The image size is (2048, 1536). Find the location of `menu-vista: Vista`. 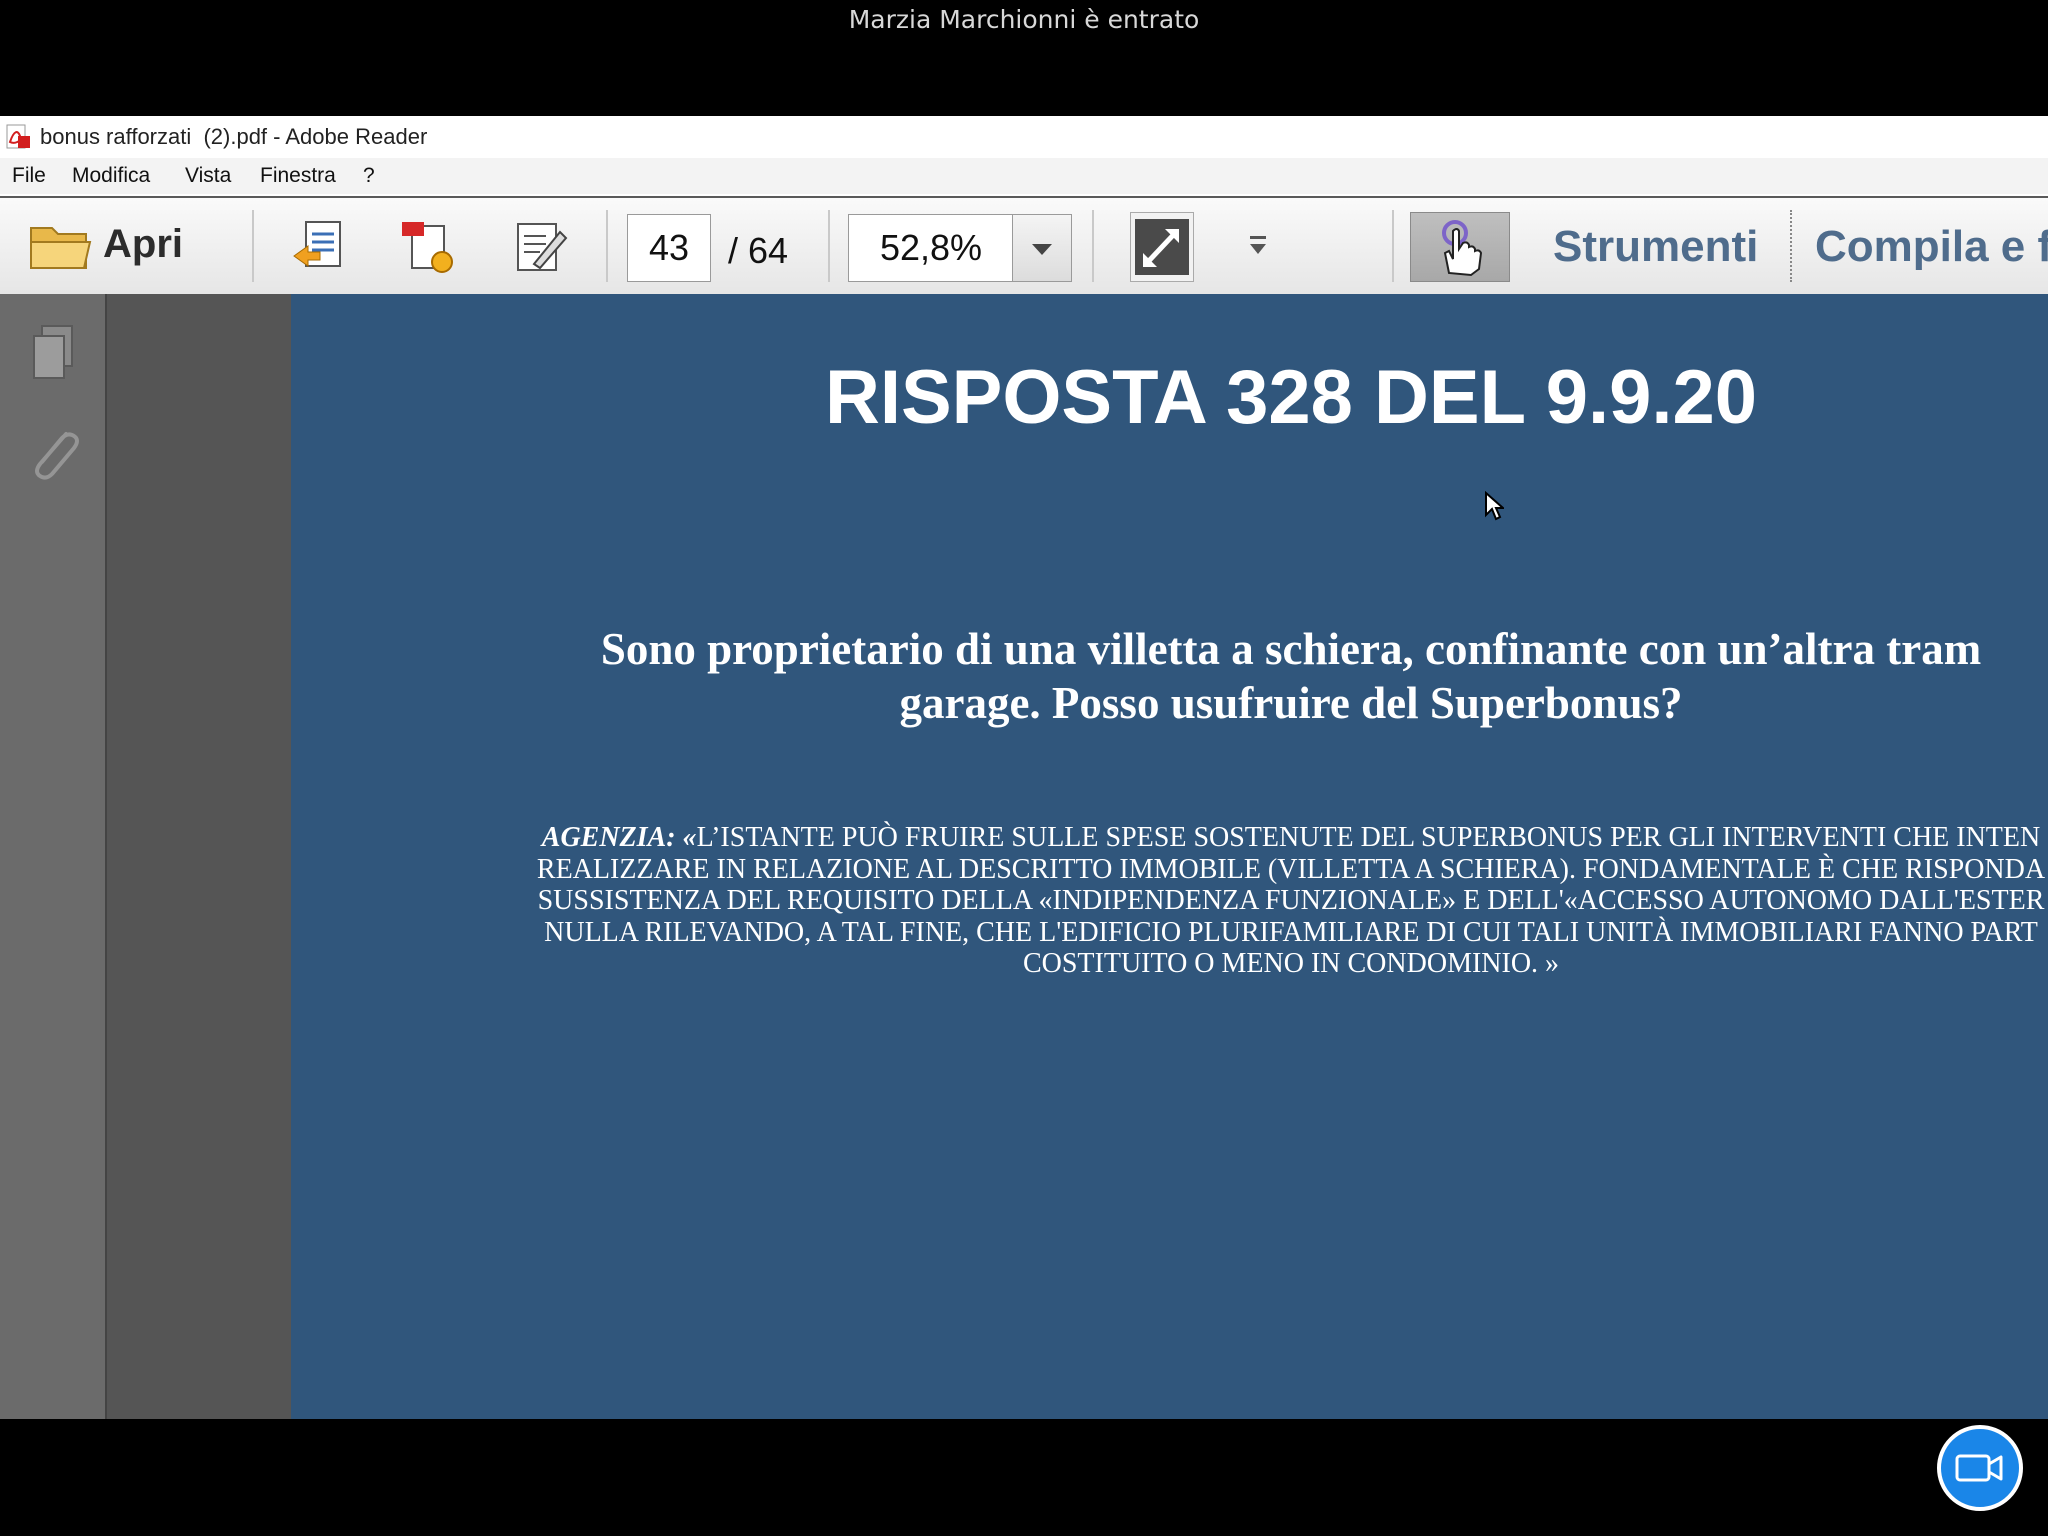

menu-vista: Vista is located at coordinates (208, 176).